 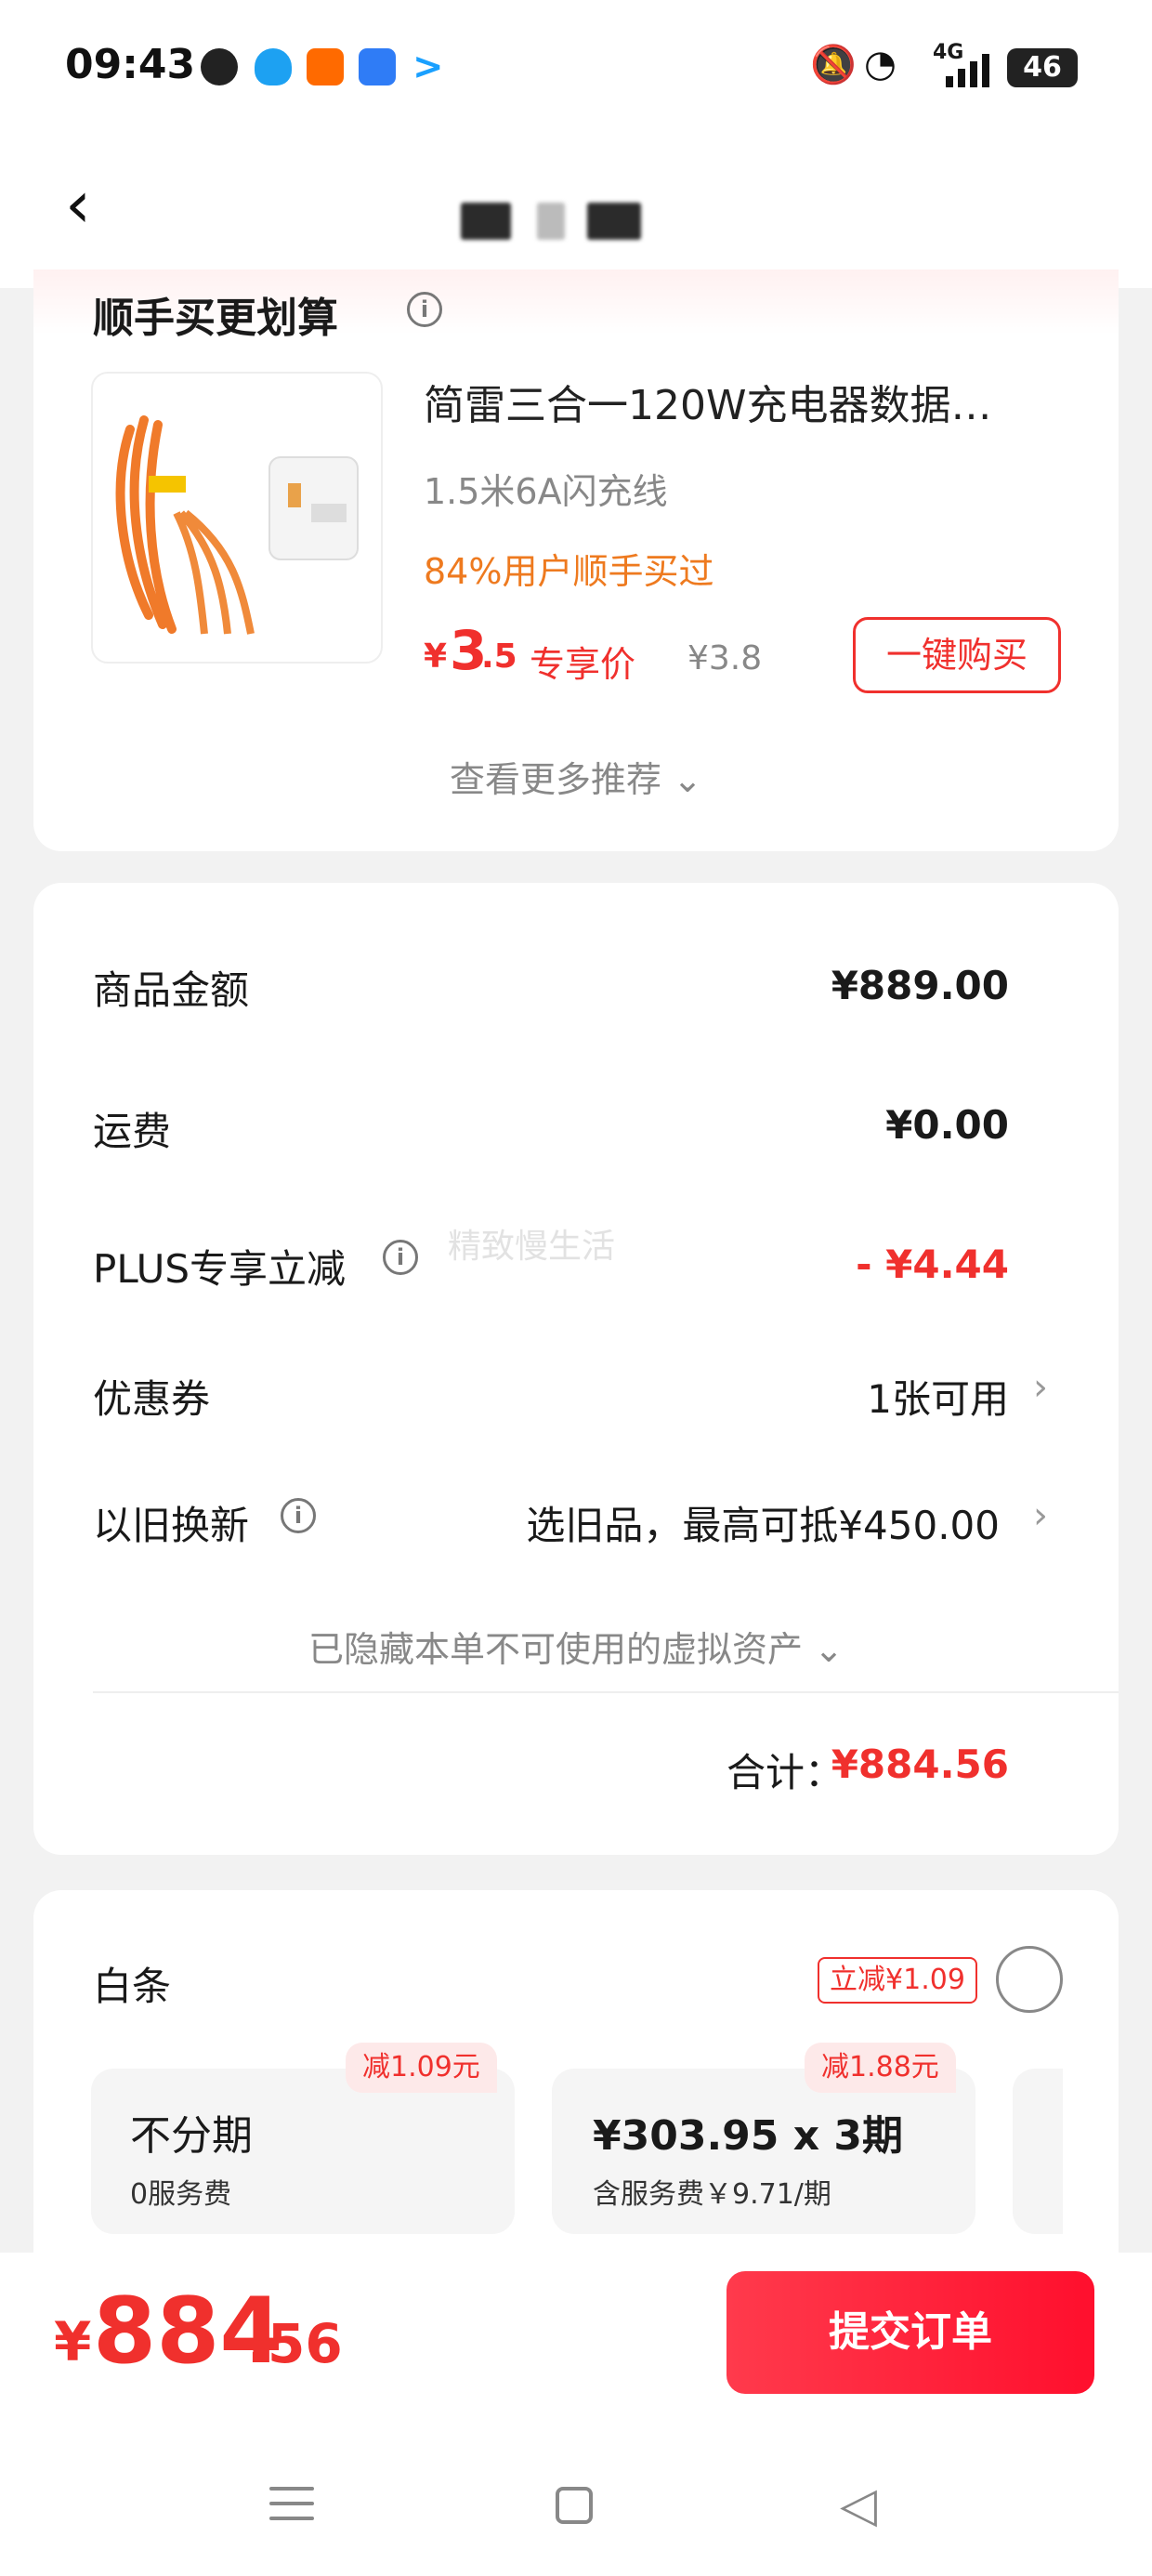 I want to click on mute-icon: 🔕, so click(x=833, y=65).